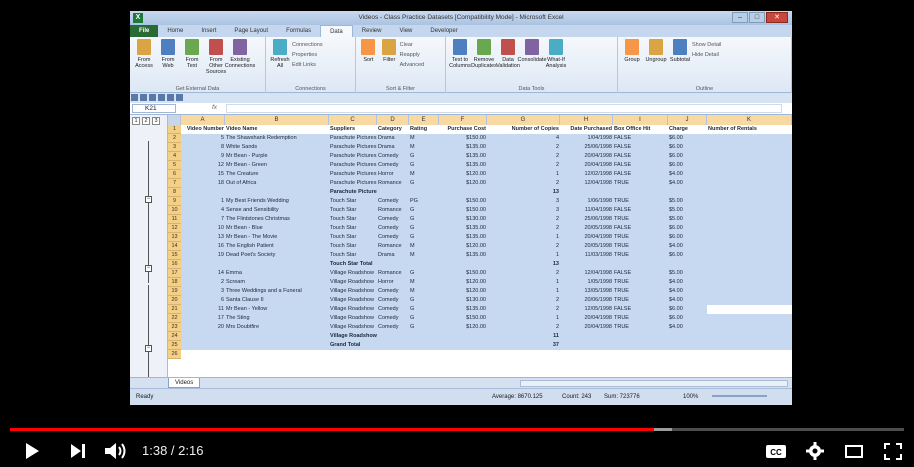 This screenshot has width=914, height=467. I want to click on cell-G17: 2, so click(523, 273).